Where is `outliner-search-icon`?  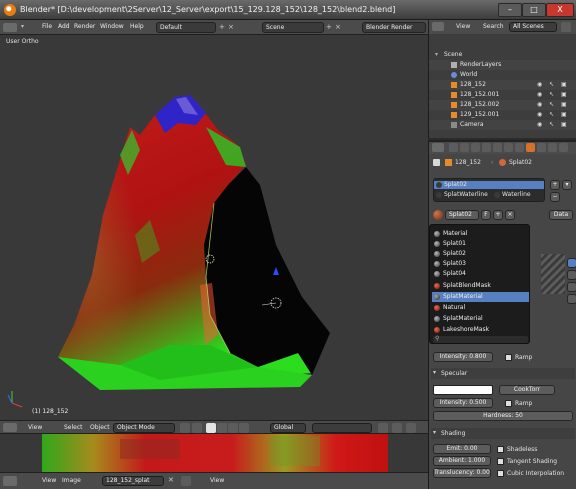
outliner-search-icon is located at coordinates (566, 27).